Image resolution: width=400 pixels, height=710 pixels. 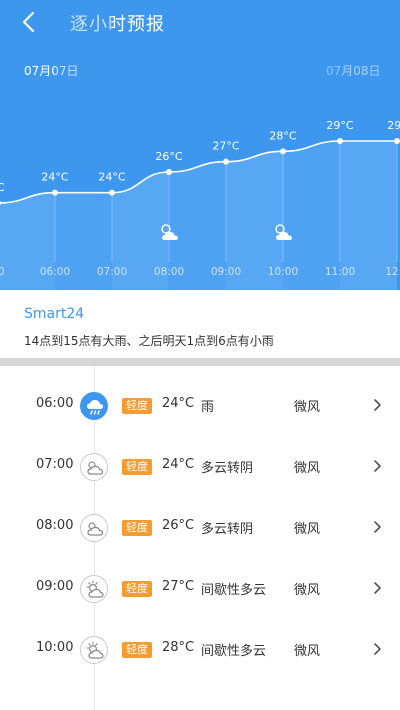 I want to click on x-tick-label: 07:00, so click(x=112, y=272).